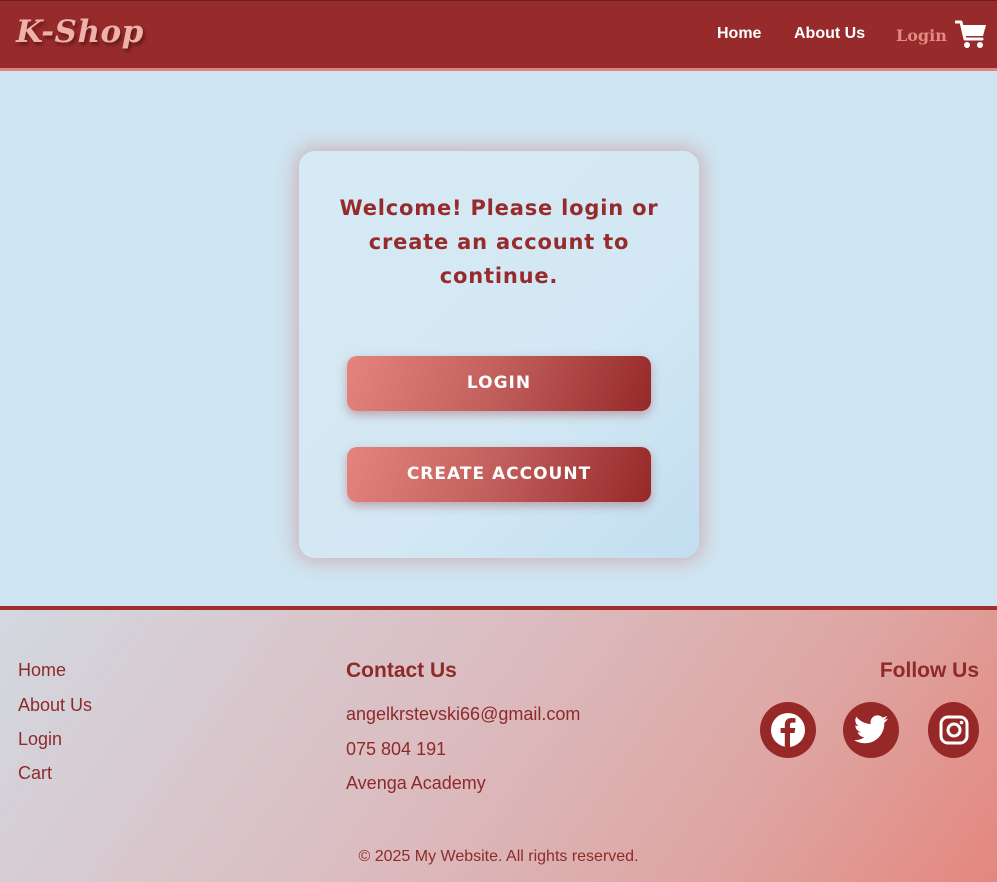 The image size is (997, 882). Describe the element at coordinates (401, 670) in the screenshot. I see `contact-title: Contact Us` at that location.